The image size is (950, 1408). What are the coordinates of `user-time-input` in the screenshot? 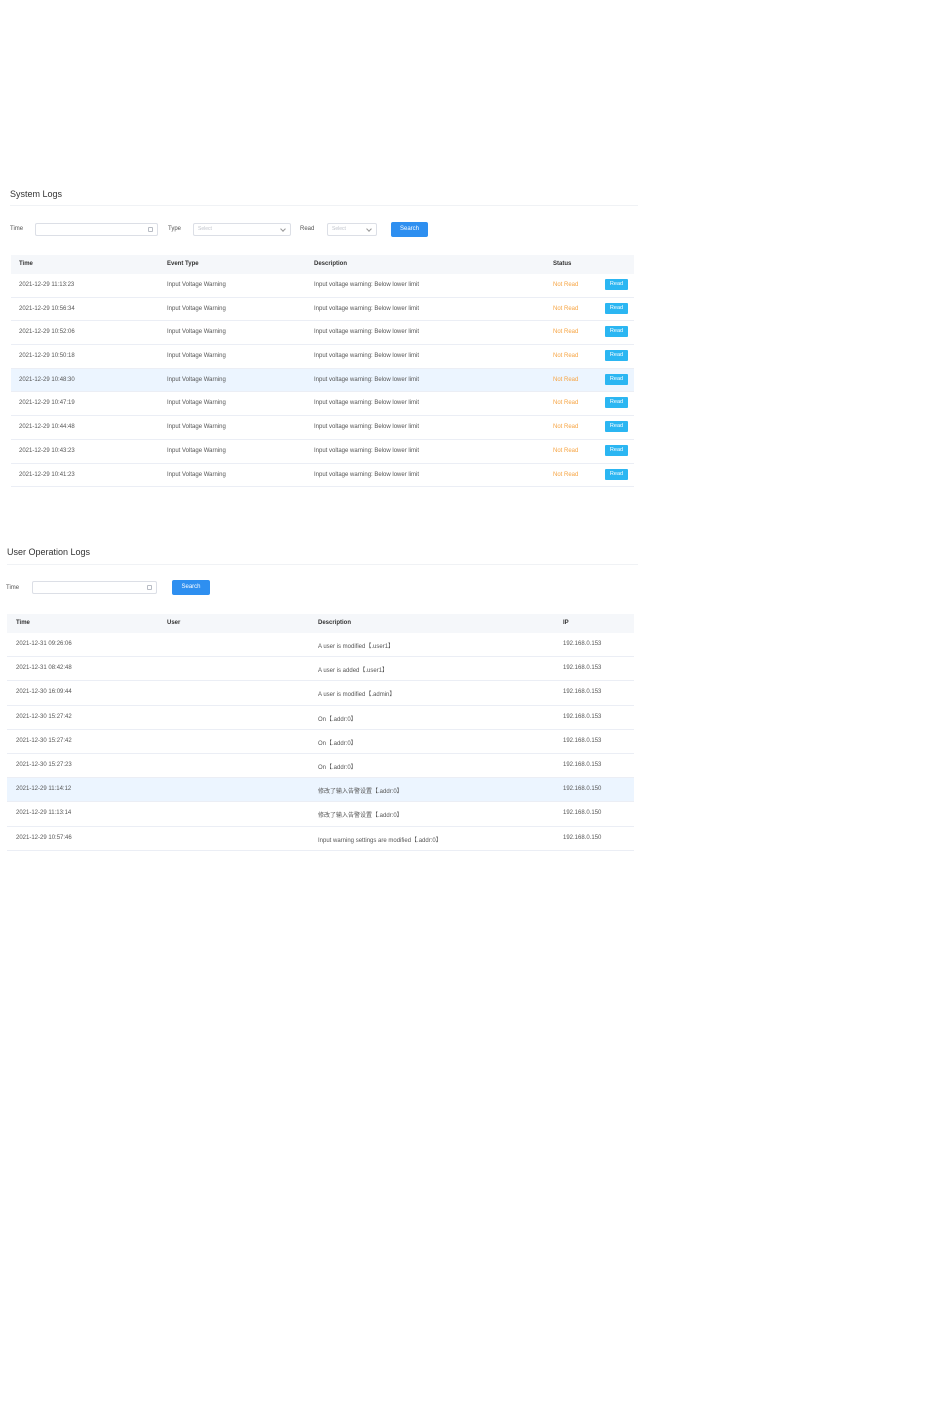 It's located at (94, 587).